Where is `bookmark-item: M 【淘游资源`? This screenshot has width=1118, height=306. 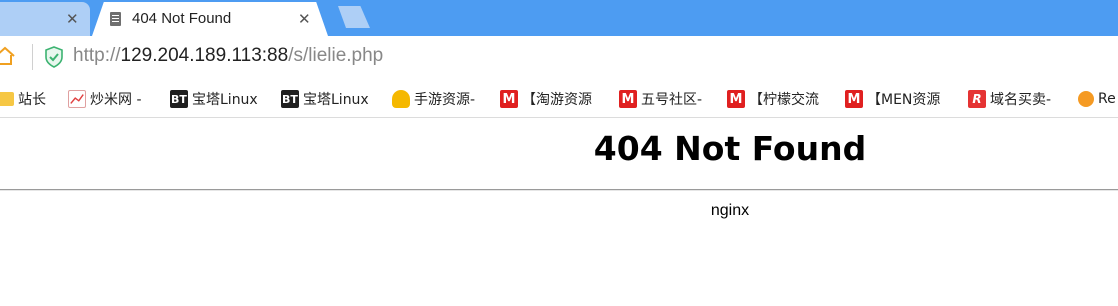
bookmark-item: M 【淘游资源 is located at coordinates (546, 99).